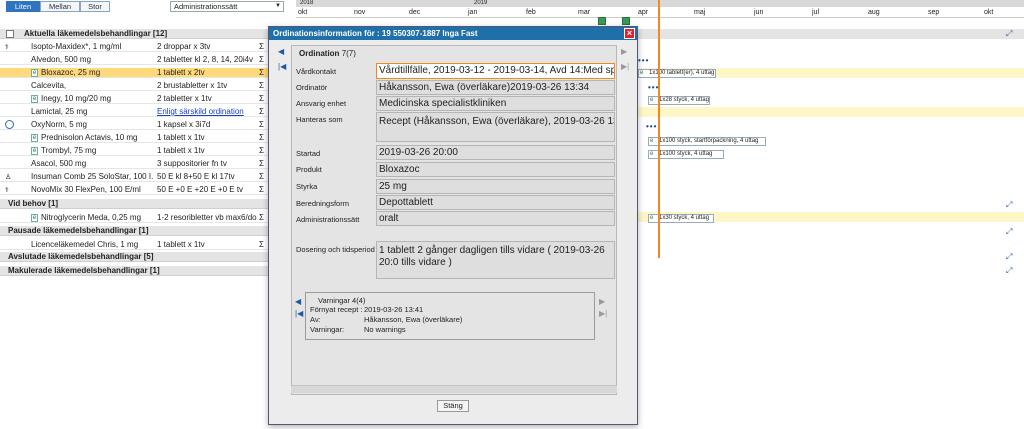 The image size is (1024, 429). Describe the element at coordinates (495, 202) in the screenshot. I see `beredning-field: Depottablett` at that location.